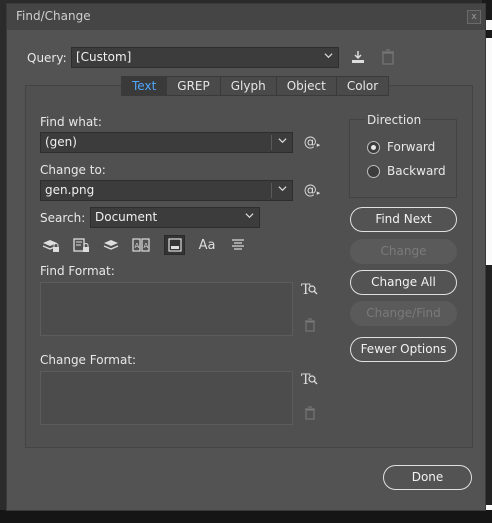  What do you see at coordinates (362, 86) in the screenshot?
I see `tab-color: Color` at bounding box center [362, 86].